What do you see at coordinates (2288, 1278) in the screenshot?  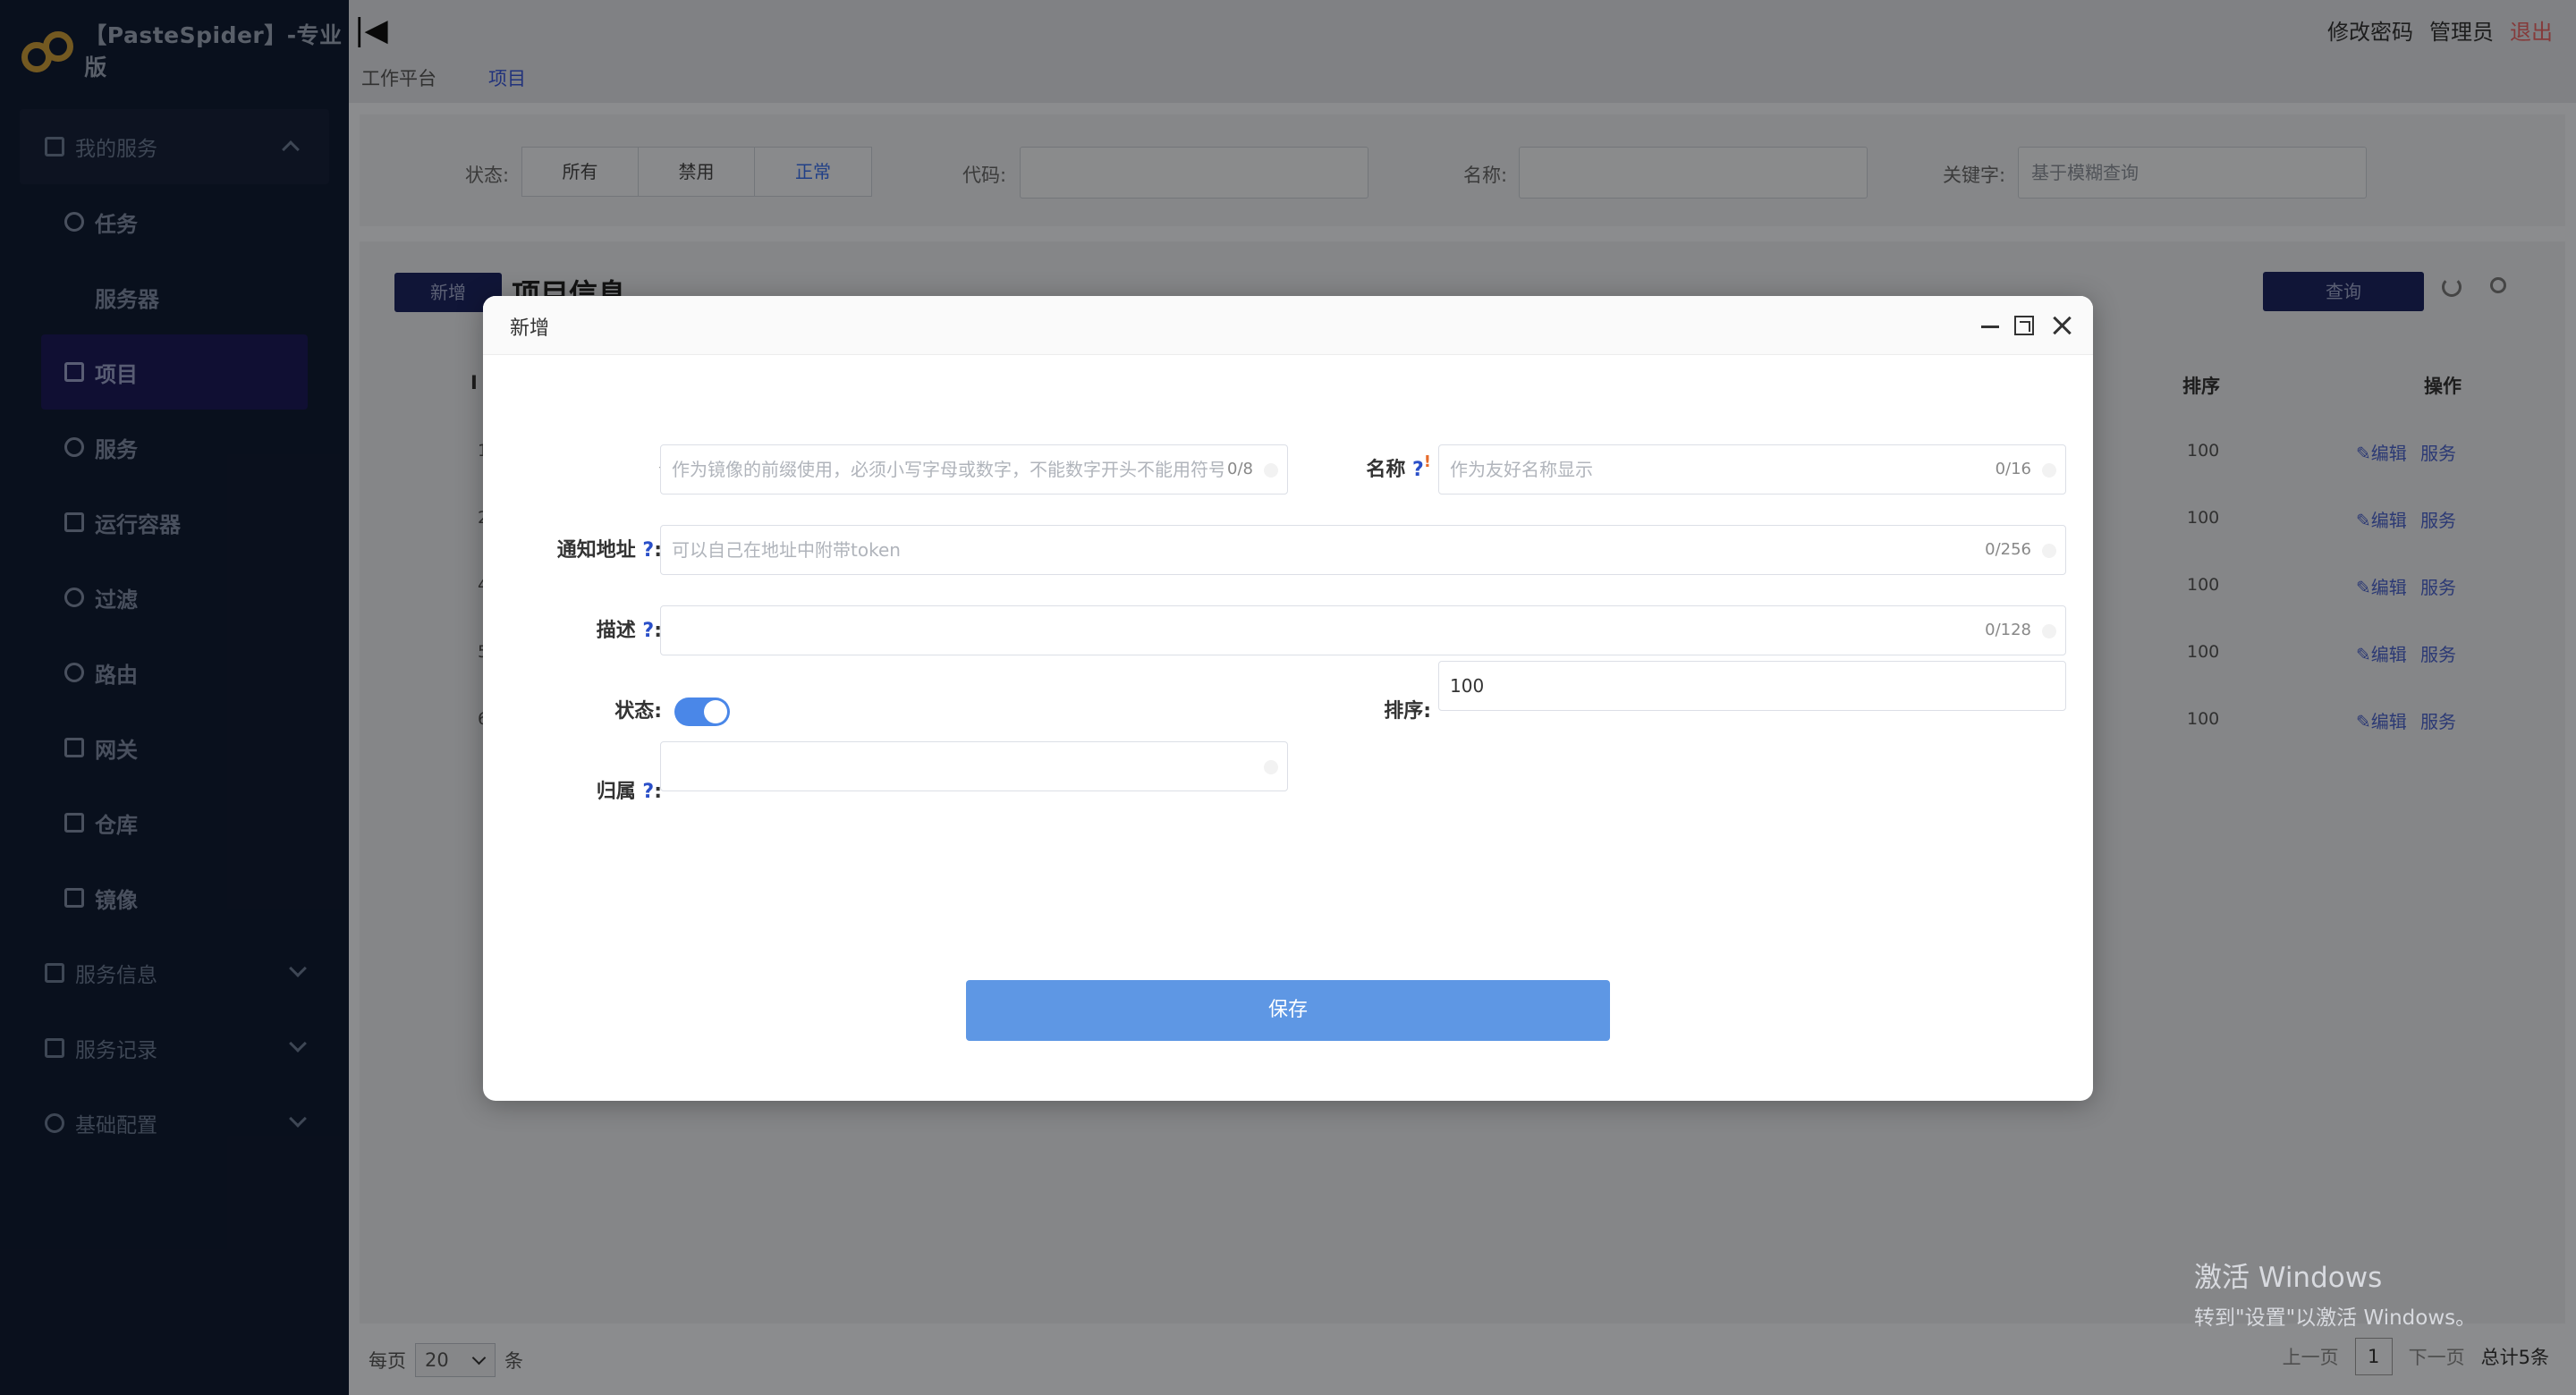 I see `watermark-title: 激活 Windows` at bounding box center [2288, 1278].